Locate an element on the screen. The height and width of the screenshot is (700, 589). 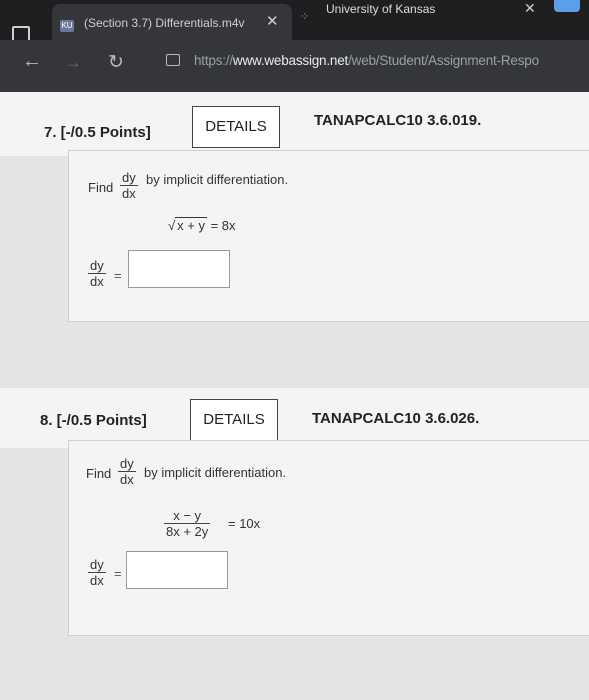
question-7-number: 7. [-/0.5 Points] is located at coordinates (97, 132).